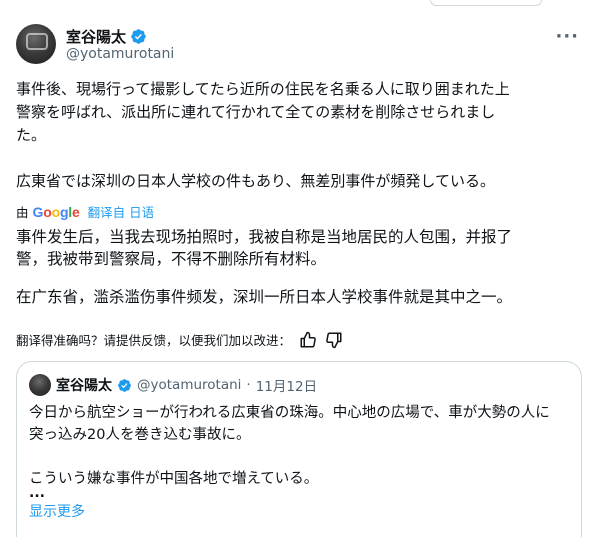 This screenshot has width=595, height=537. What do you see at coordinates (121, 211) in the screenshot?
I see `translated-from-link: 翻译自 日语` at bounding box center [121, 211].